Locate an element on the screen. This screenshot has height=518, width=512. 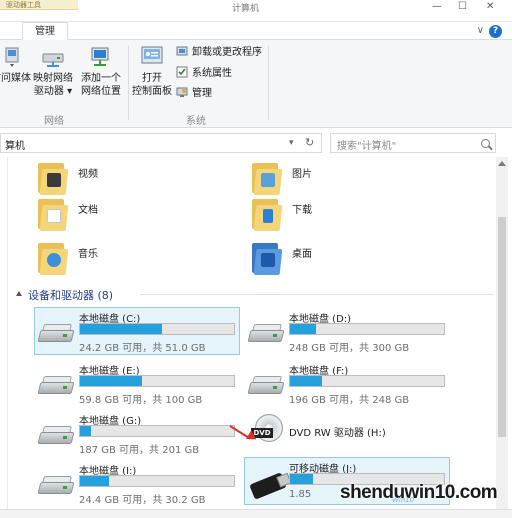
drive-tools-context-header: 驱动器工具 is located at coordinates (39, 5).